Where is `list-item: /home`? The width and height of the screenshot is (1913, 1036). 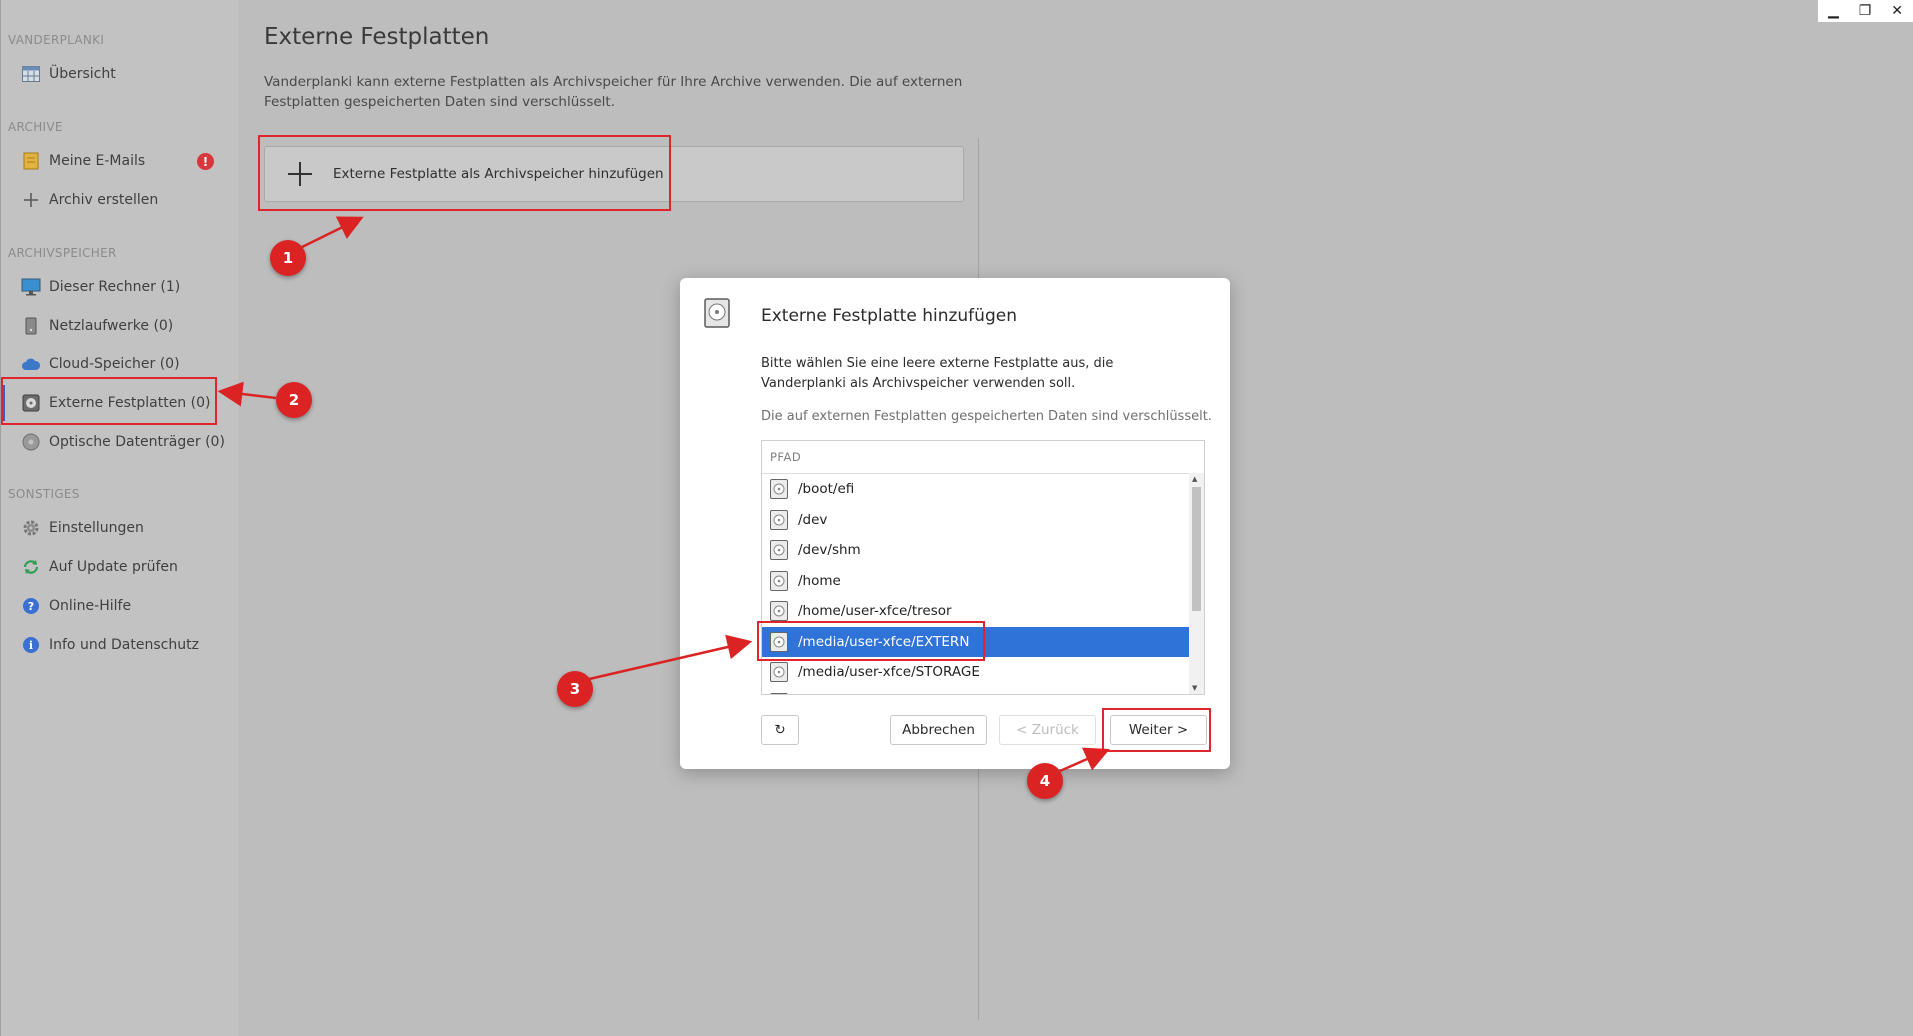 list-item: /home is located at coordinates (975, 581).